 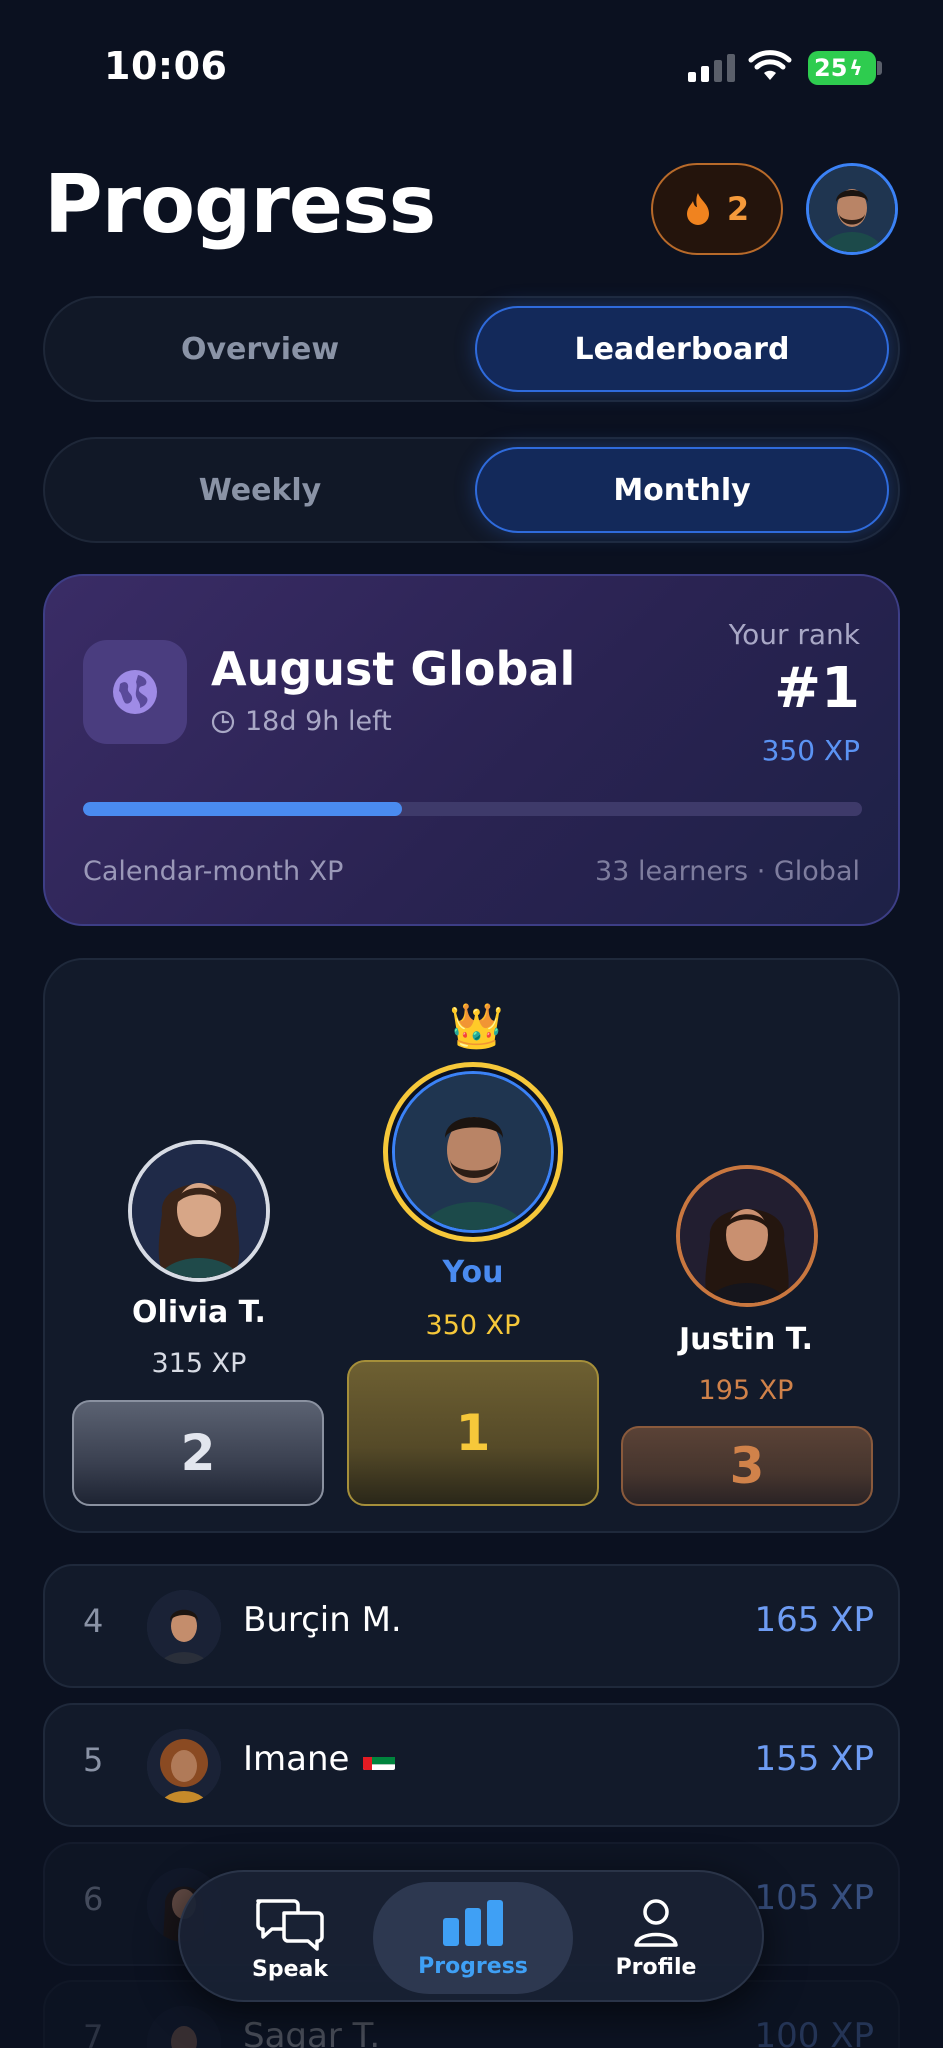 I want to click on clock-icon, so click(x=223, y=721).